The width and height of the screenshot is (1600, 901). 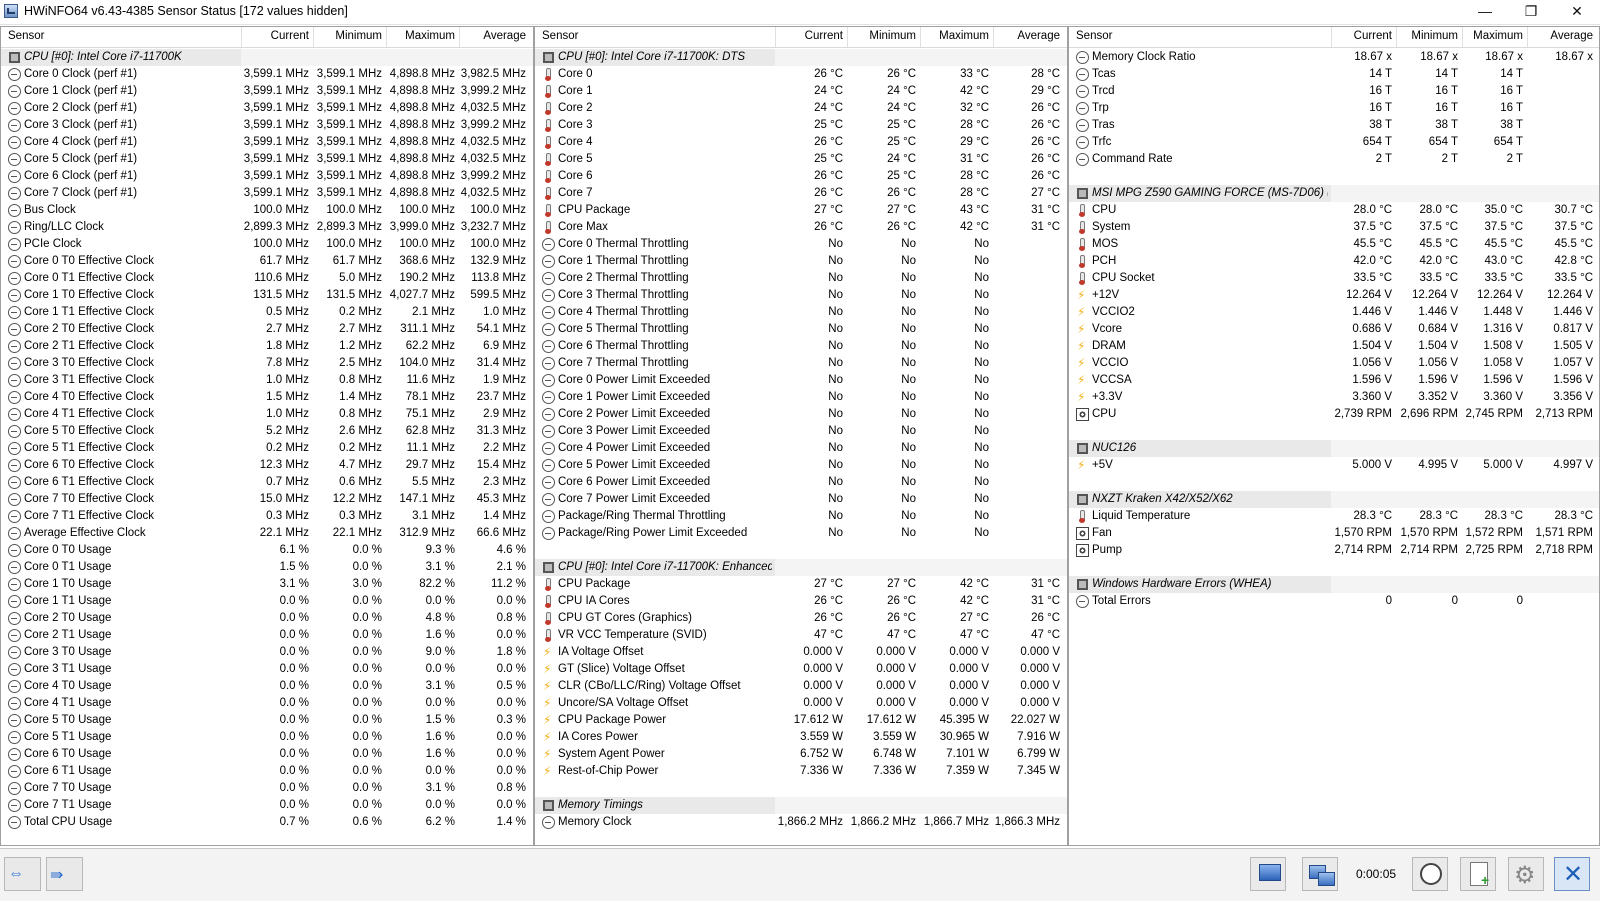 What do you see at coordinates (801, 210) in the screenshot?
I see `sensor-row: CPU Package 27 °C 27 °C 43 °C 31 °C` at bounding box center [801, 210].